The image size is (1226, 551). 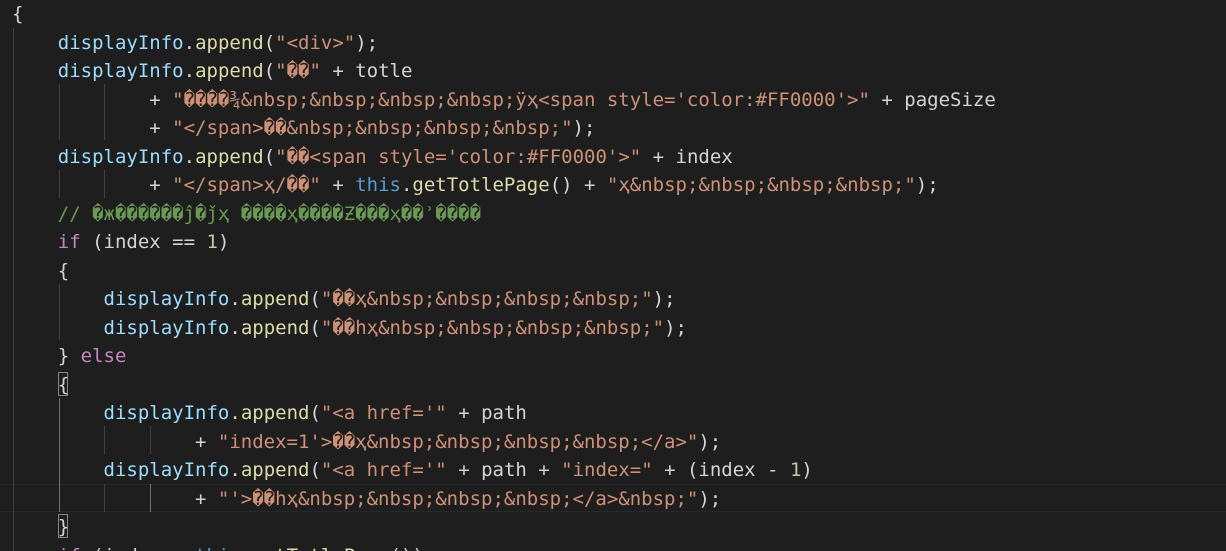 What do you see at coordinates (795, 470) in the screenshot?
I see `code-token-num: 1` at bounding box center [795, 470].